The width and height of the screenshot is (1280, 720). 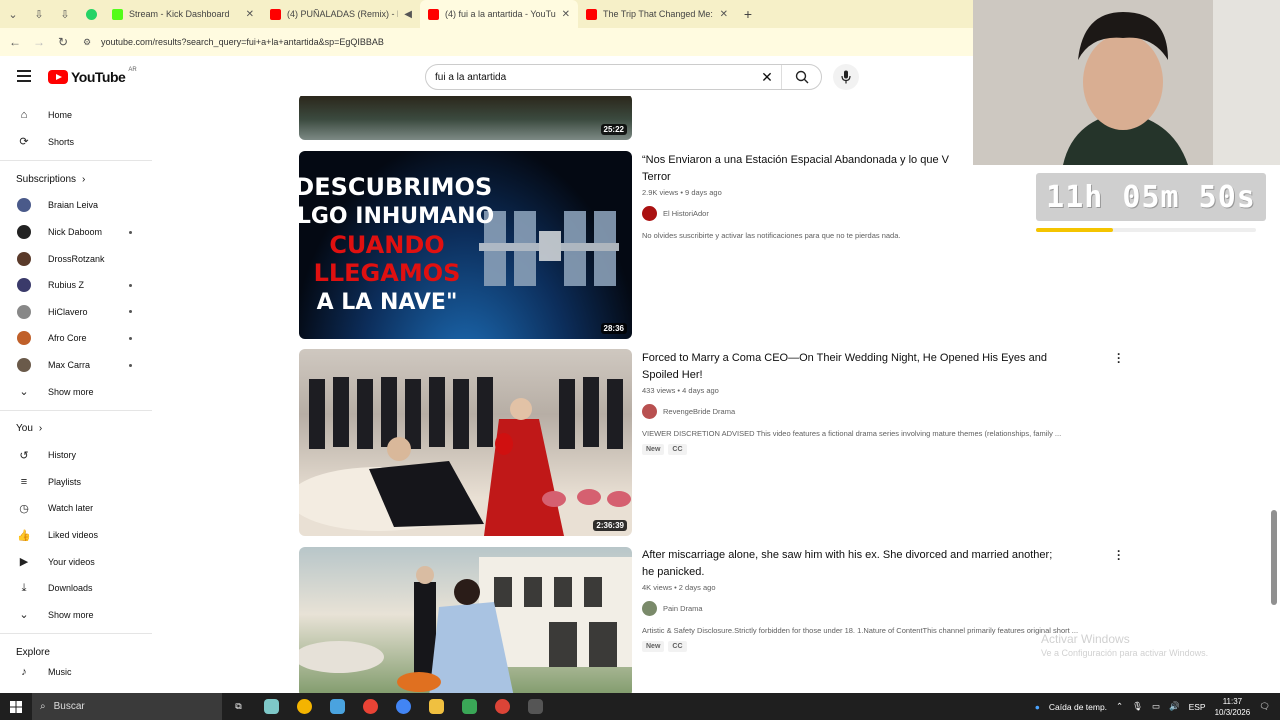 What do you see at coordinates (76, 615) in the screenshot?
I see `you-show-more: ⌄ Show more` at bounding box center [76, 615].